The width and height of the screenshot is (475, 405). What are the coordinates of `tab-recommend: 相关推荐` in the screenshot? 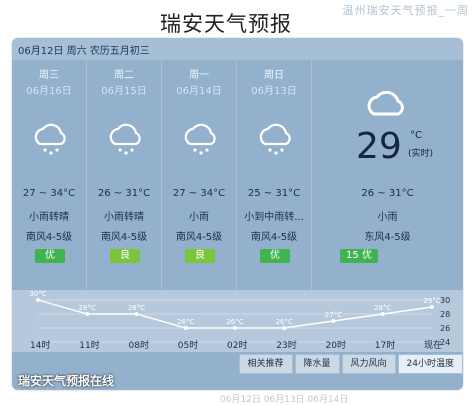 It's located at (265, 364).